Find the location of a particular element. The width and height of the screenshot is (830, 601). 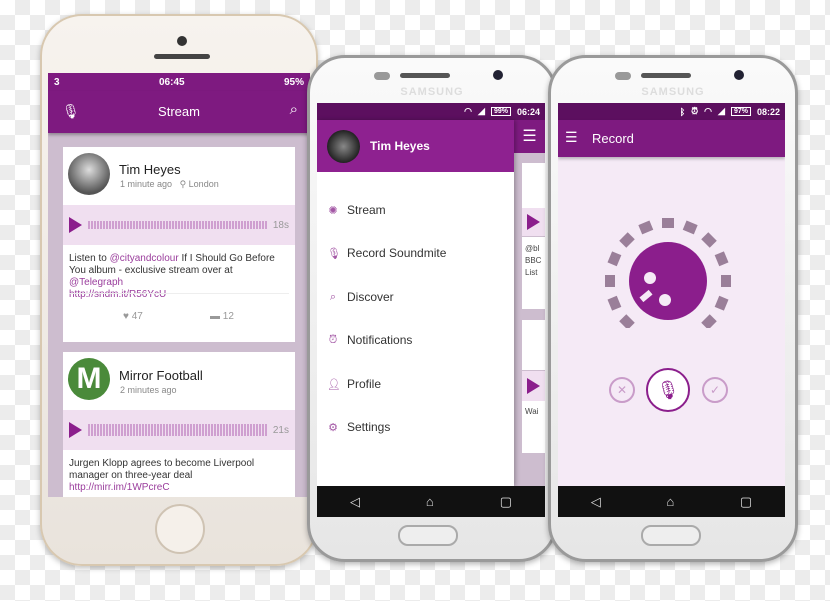

audio-player: 21s is located at coordinates (179, 430).